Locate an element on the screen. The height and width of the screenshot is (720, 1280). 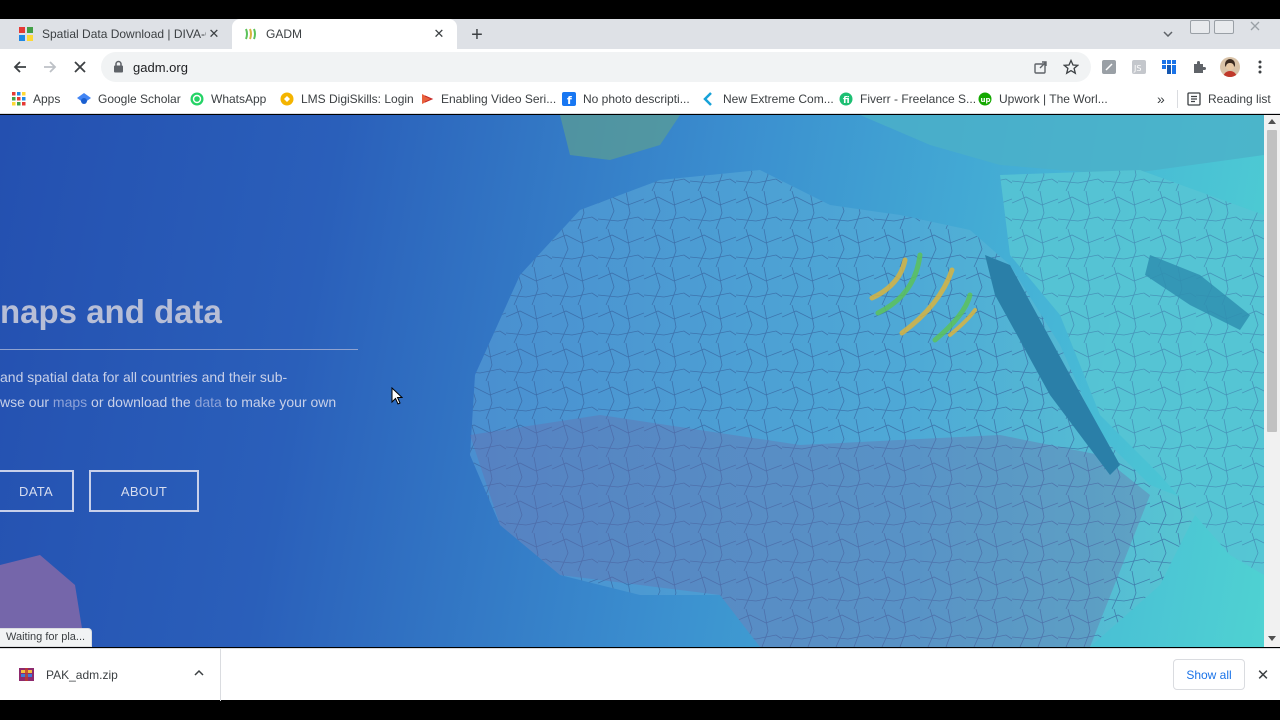
window-close-button is located at coordinates (1255, 27).